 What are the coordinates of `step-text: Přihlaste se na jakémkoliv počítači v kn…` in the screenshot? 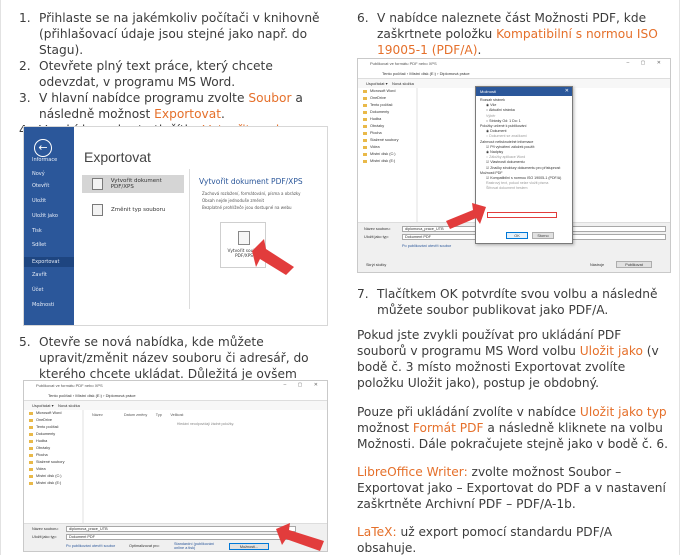 It's located at (185, 34).